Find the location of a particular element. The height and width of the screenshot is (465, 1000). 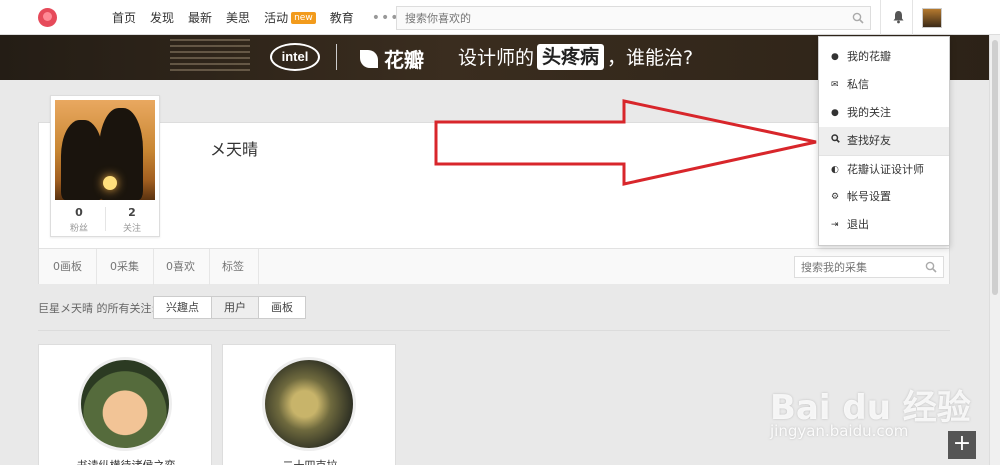

profile-avatar-box: 0 粉丝 2 关注 is located at coordinates (105, 166).